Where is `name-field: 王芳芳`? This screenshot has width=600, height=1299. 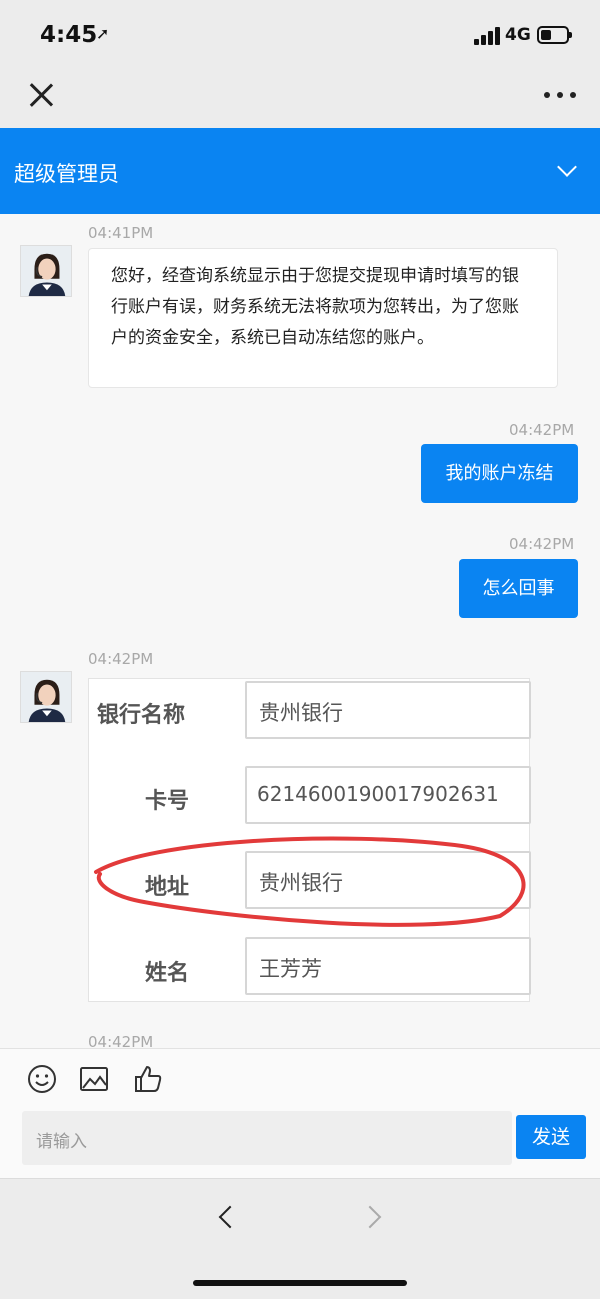
name-field: 王芳芳 is located at coordinates (388, 966).